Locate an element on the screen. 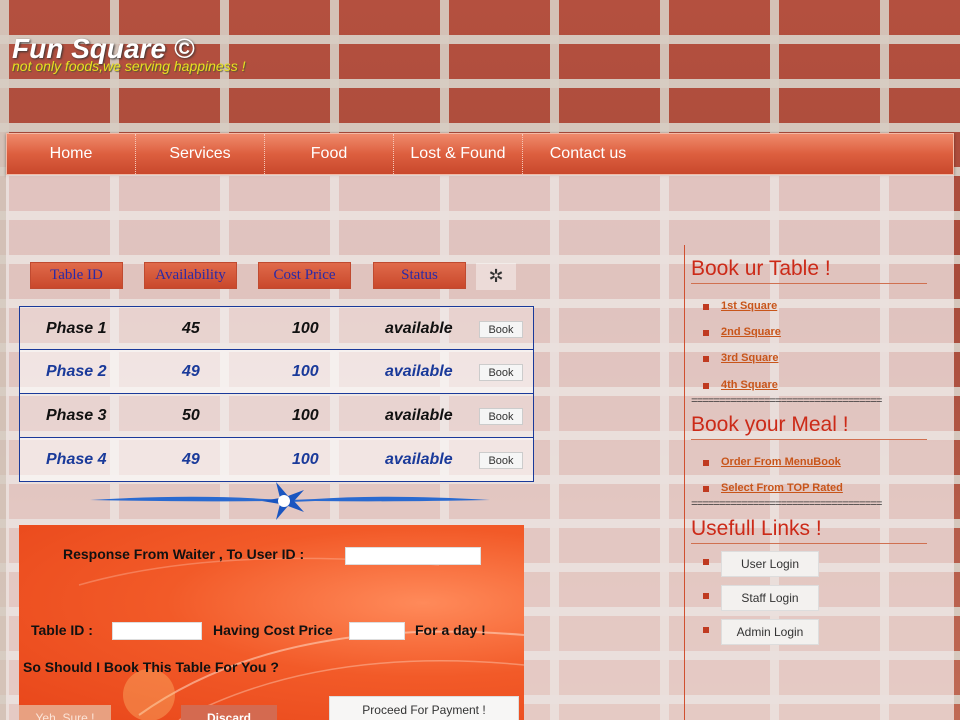  proceed-payment-button: Proceed For Payment ! is located at coordinates (424, 708).